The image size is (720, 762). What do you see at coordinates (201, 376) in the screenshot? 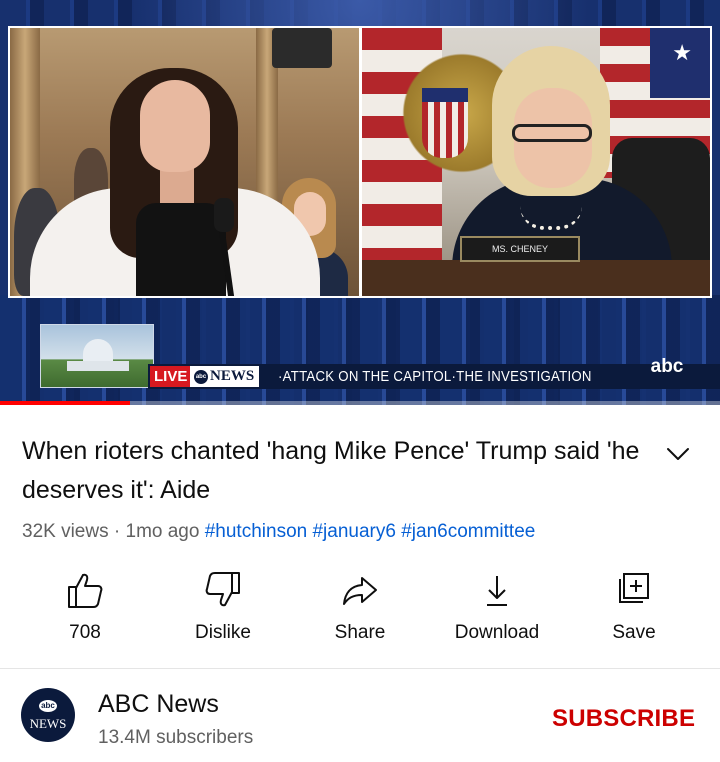
I see `abc-mini-logo: abc` at bounding box center [201, 376].